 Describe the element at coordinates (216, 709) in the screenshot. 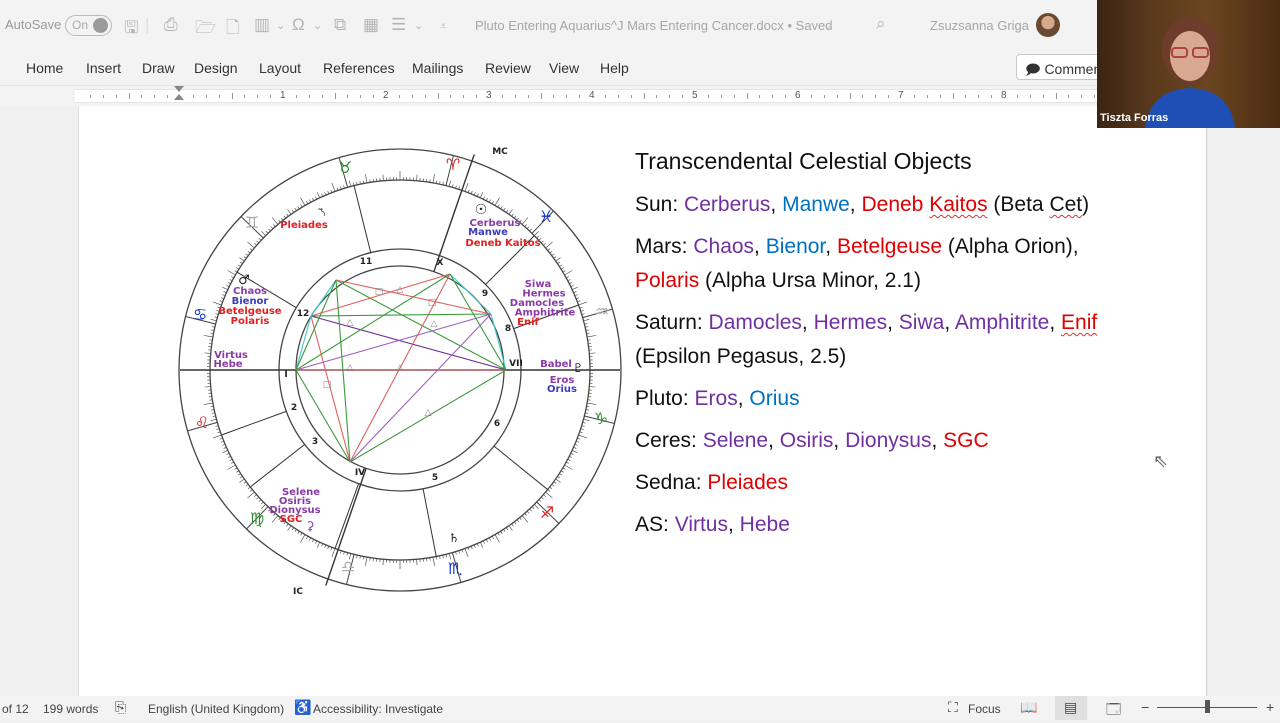

I see `language: English (United Kingdom)` at that location.